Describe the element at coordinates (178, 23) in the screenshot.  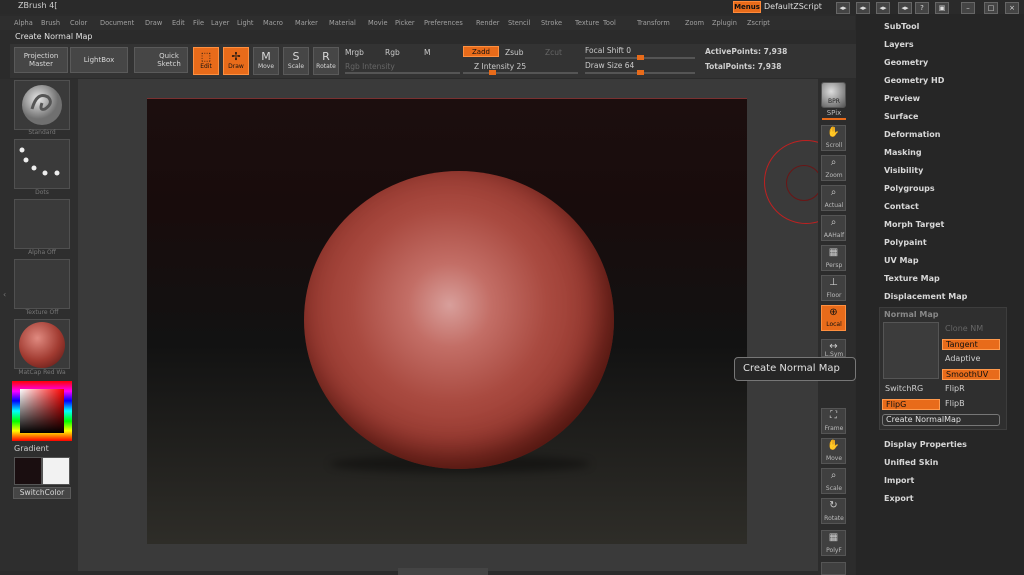
I see `menu-edit: Edit` at that location.